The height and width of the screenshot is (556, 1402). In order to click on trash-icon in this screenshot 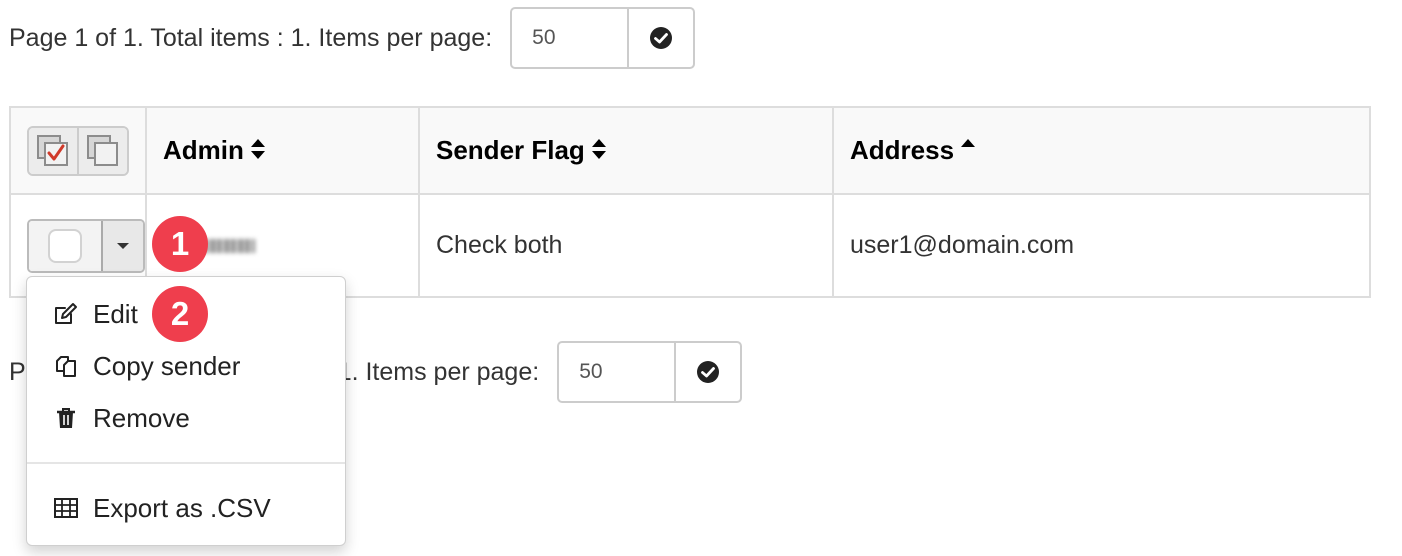, I will do `click(66, 418)`.